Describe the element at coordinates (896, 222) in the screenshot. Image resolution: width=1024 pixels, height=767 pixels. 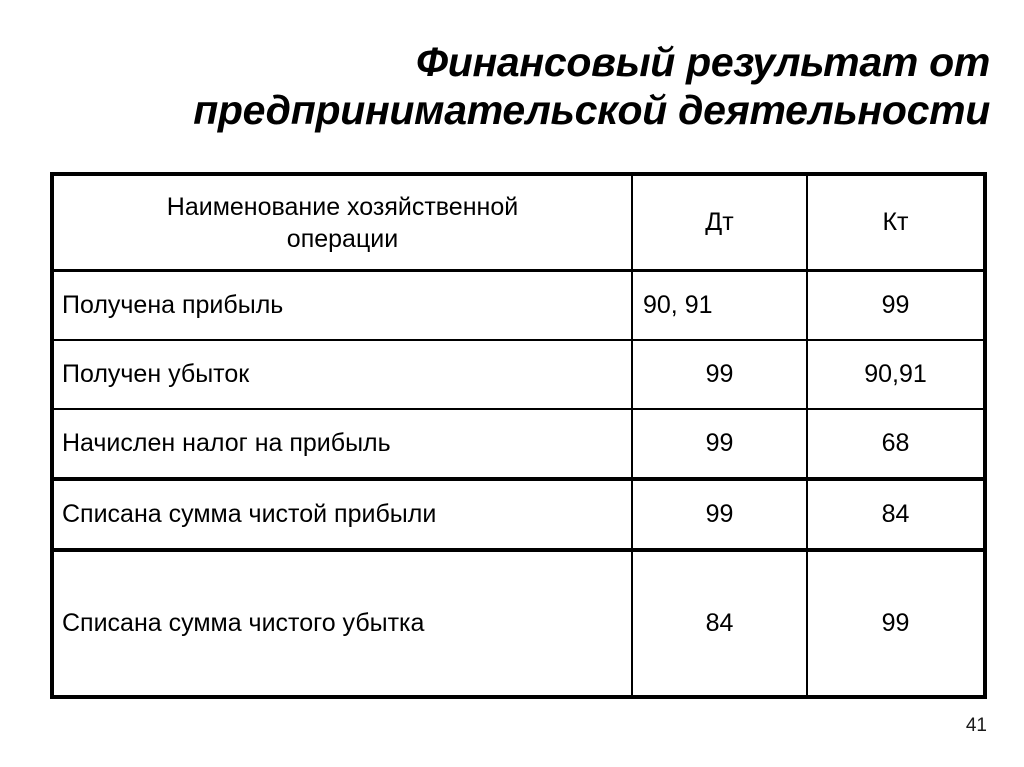
I see `column-header-credit: Кт` at that location.